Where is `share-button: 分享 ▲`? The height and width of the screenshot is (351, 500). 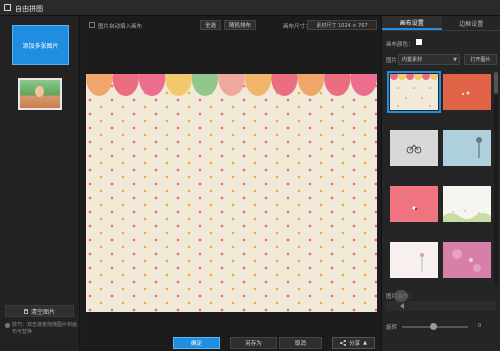 share-button: 分享 ▲ is located at coordinates (353, 343).